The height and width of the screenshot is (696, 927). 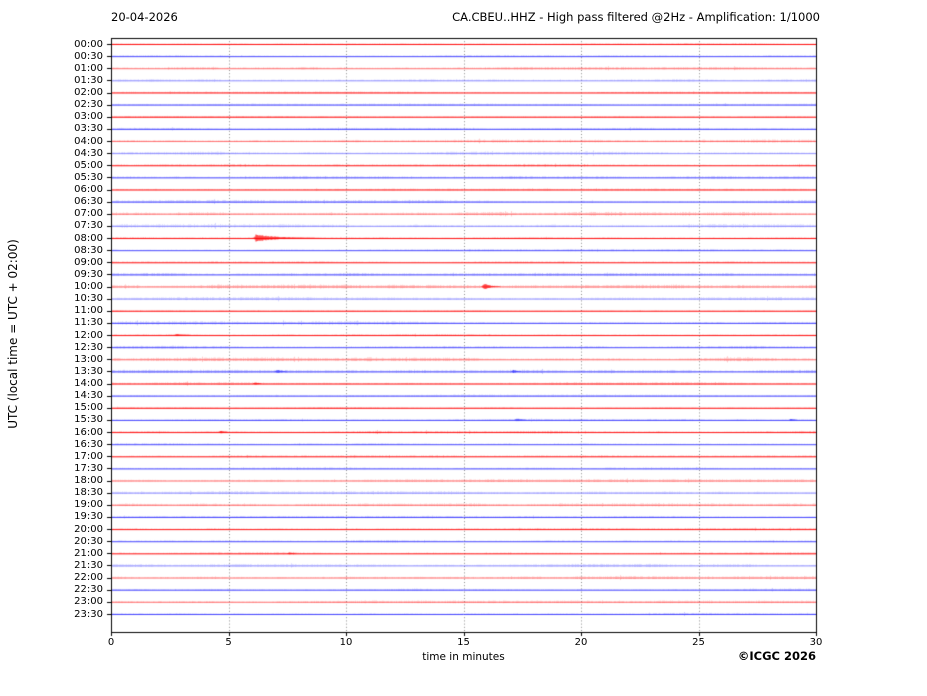 I want to click on y-tick-label: 18:30, so click(x=88, y=493).